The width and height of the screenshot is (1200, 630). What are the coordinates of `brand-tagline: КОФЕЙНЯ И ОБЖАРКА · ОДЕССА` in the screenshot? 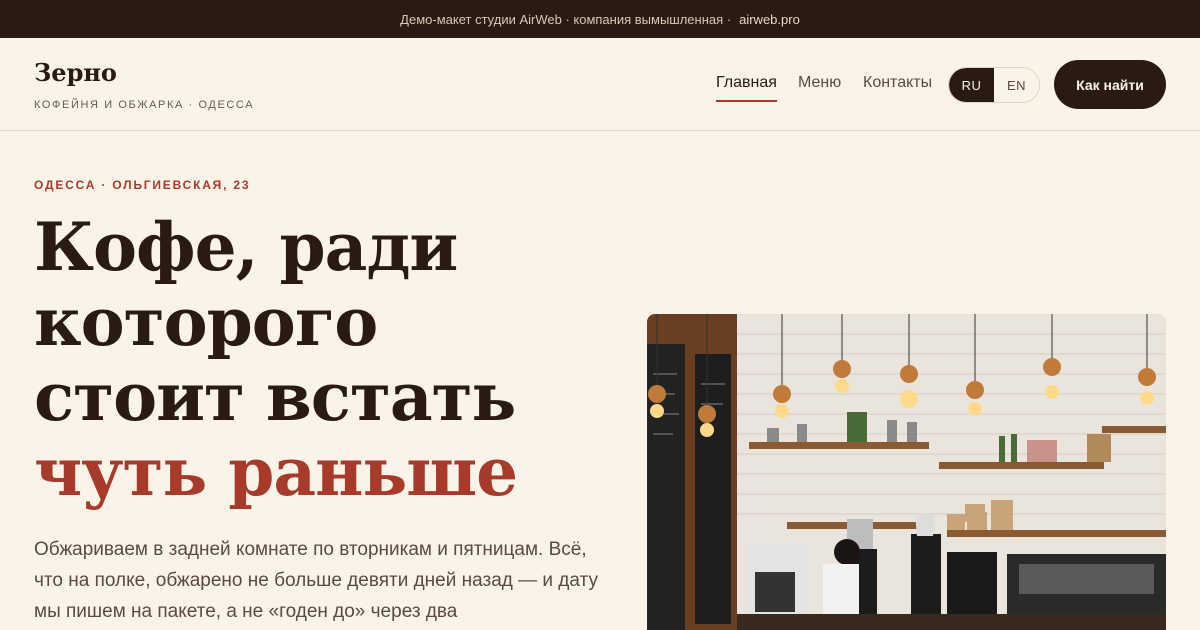 It's located at (144, 105).